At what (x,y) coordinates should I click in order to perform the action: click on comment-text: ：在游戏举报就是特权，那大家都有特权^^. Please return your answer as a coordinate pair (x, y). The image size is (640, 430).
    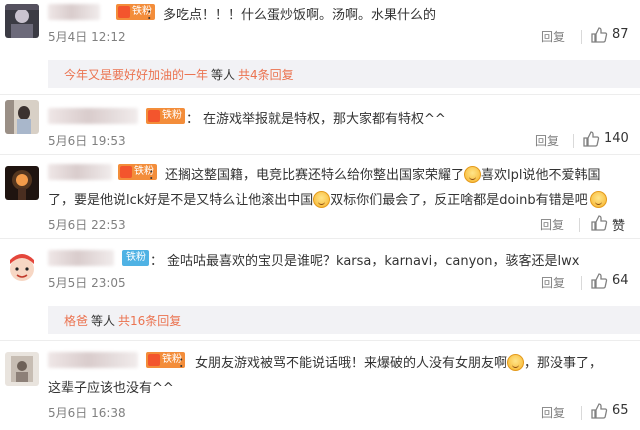
    Looking at the image, I should click on (316, 119).